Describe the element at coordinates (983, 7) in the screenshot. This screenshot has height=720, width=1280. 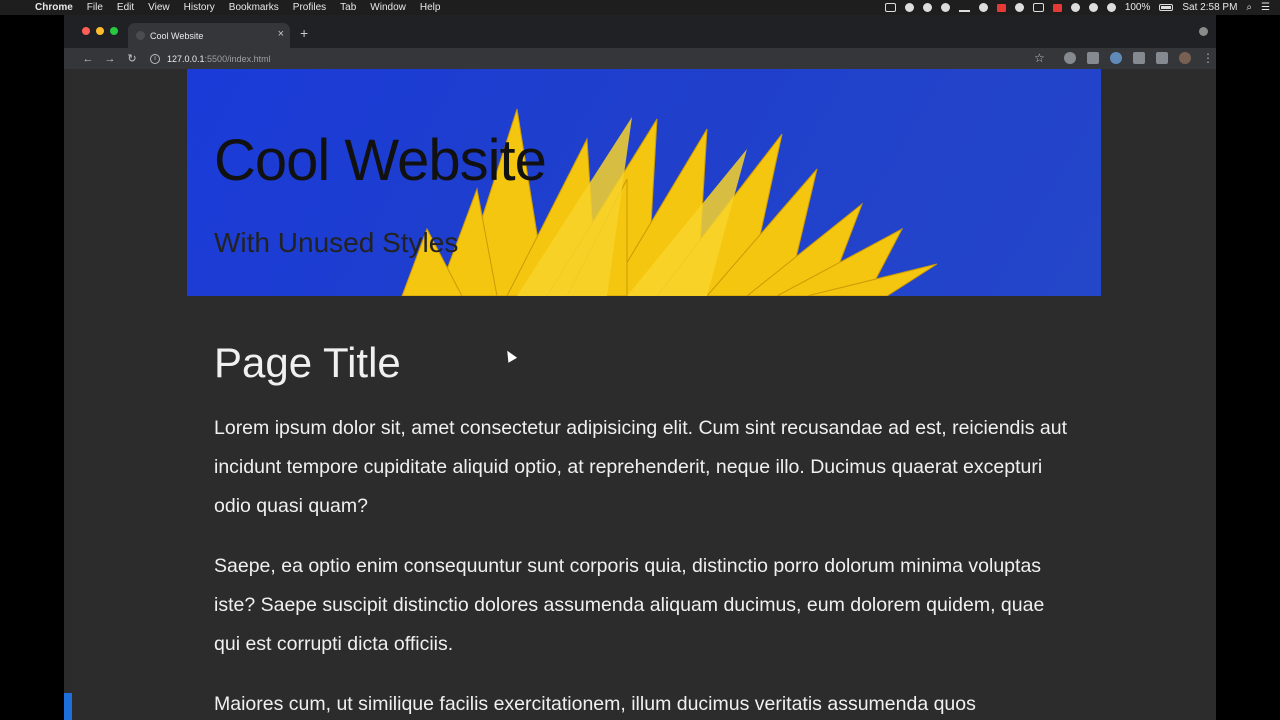
I see `malwarebytes-icon` at that location.